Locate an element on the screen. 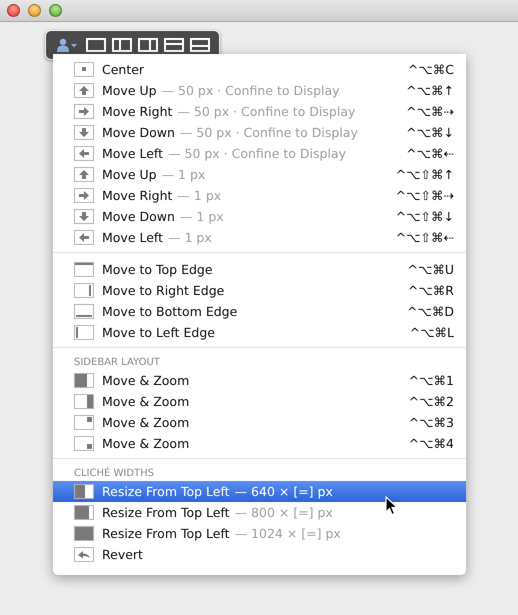 The image size is (518, 615). menu-item: Move & Zoom ^⌥⌘1 is located at coordinates (259, 380).